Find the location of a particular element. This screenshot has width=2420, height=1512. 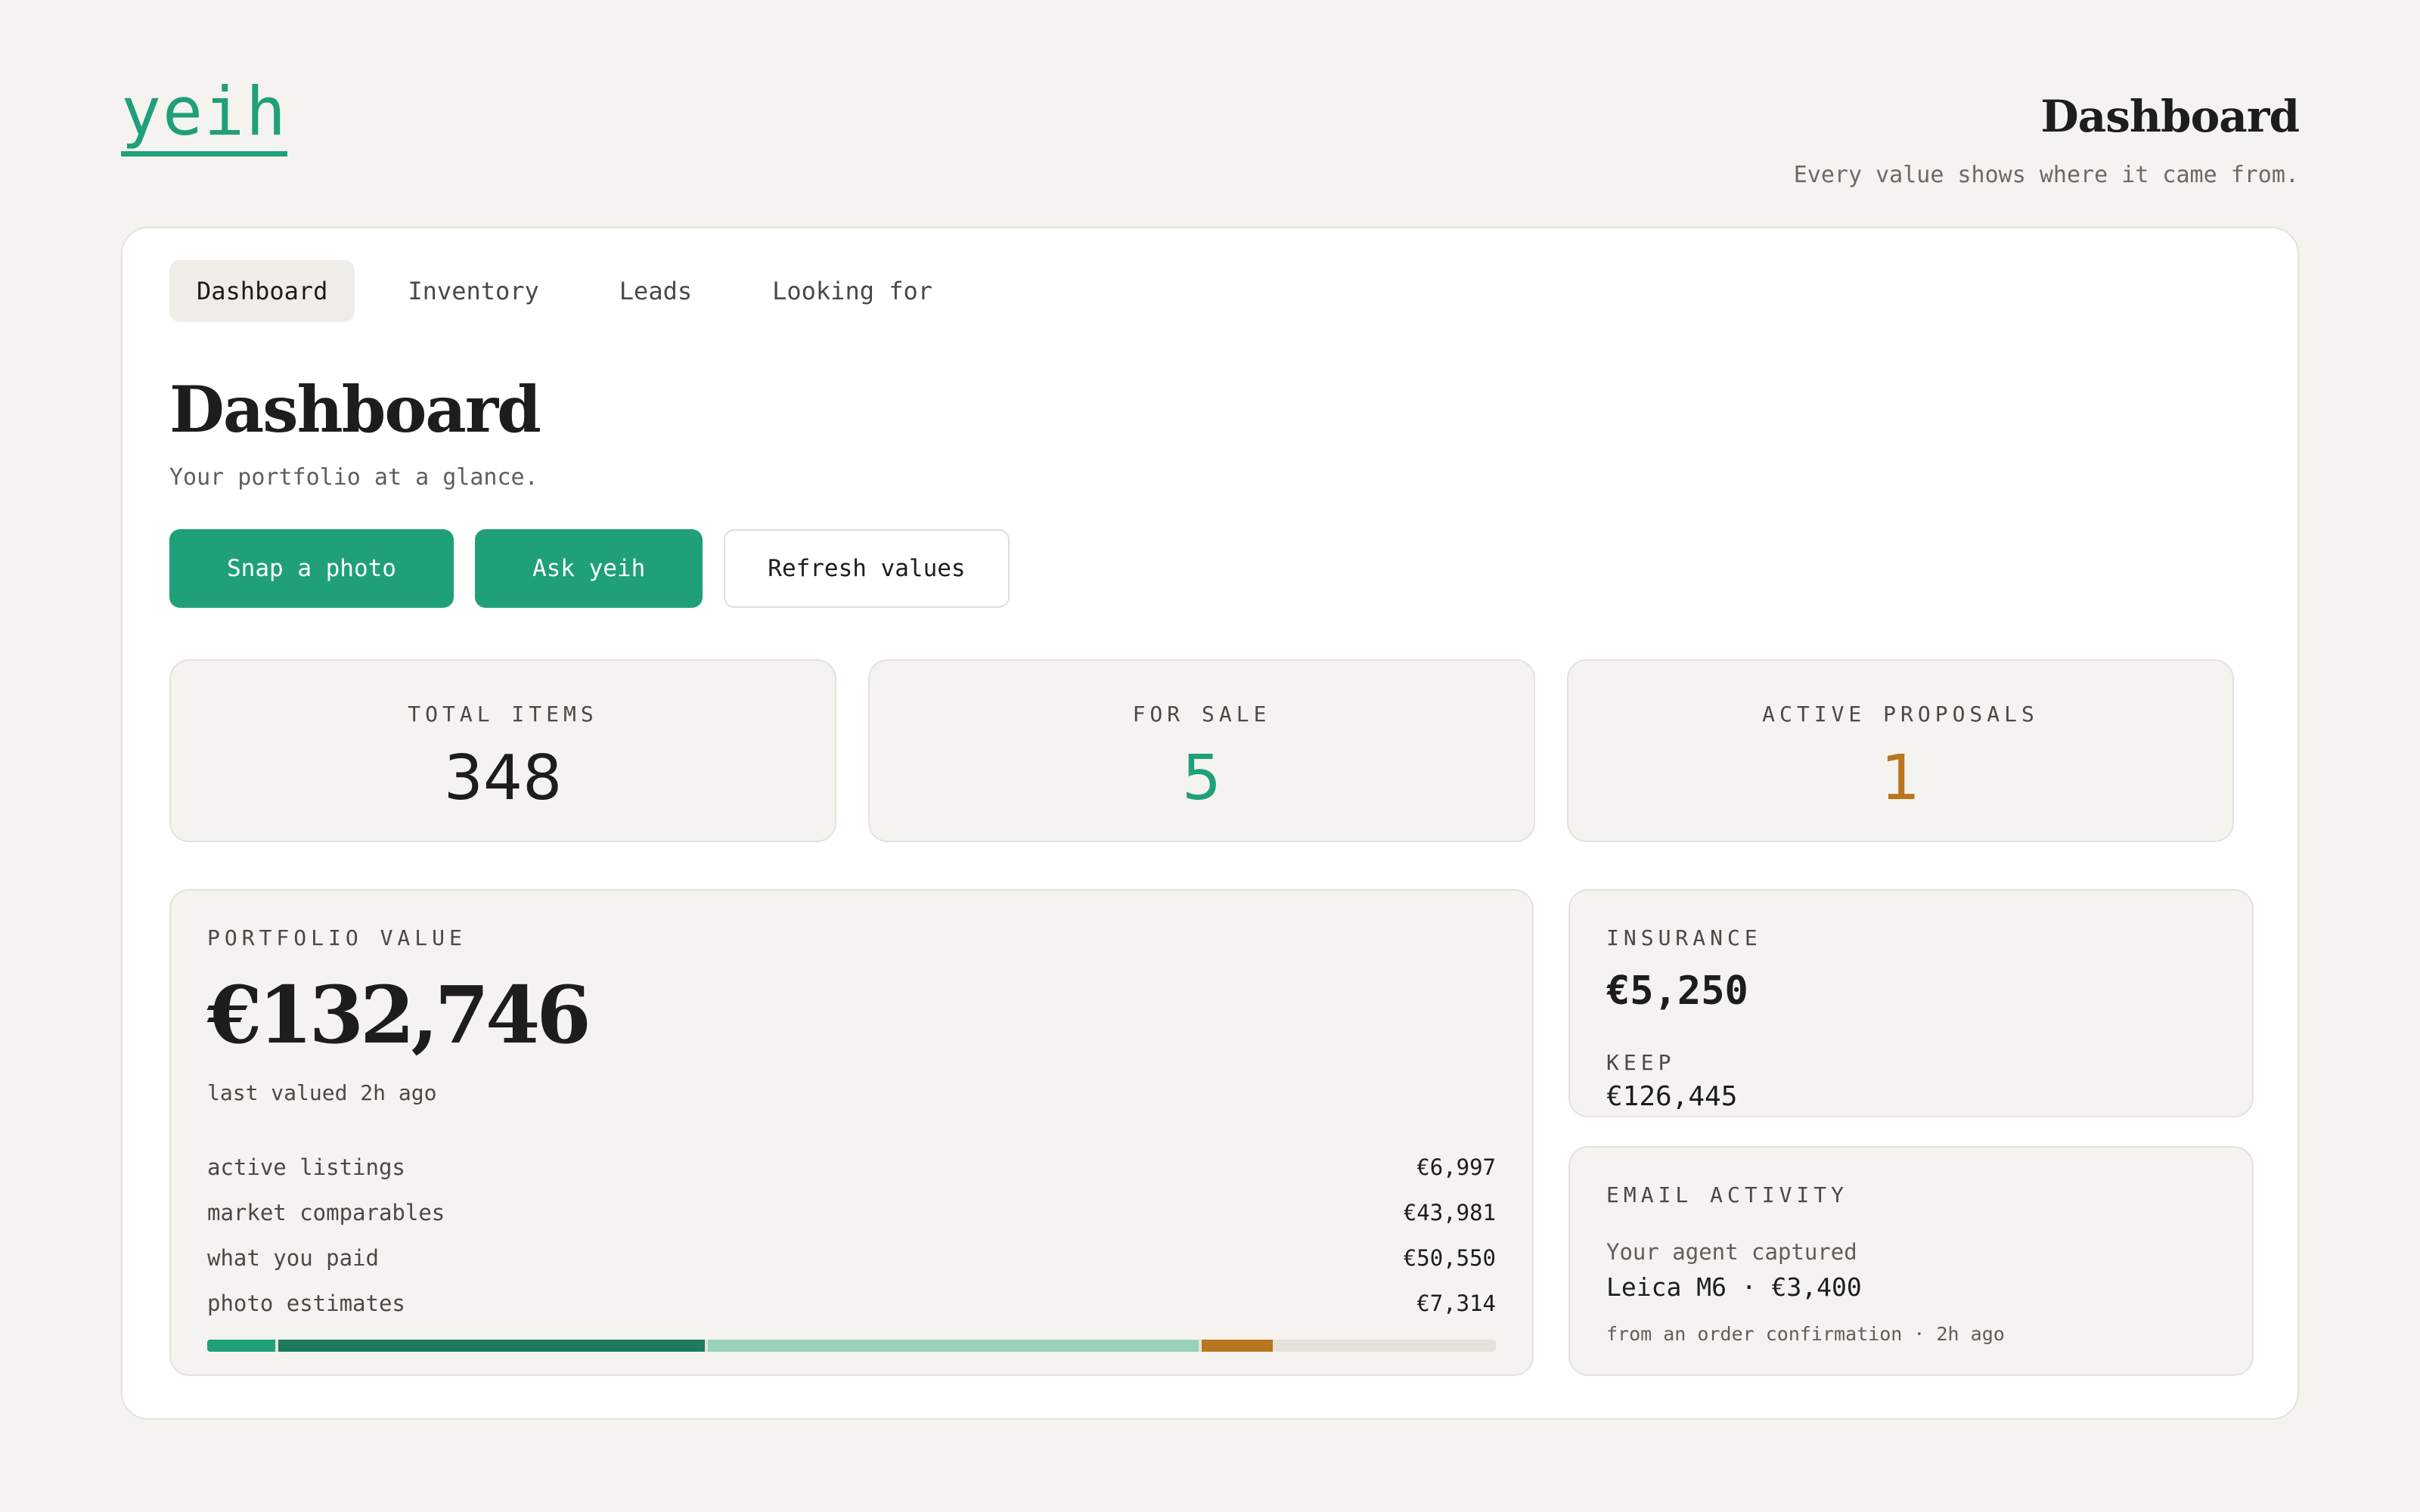

refresh-values-button: Refresh values is located at coordinates (867, 568).